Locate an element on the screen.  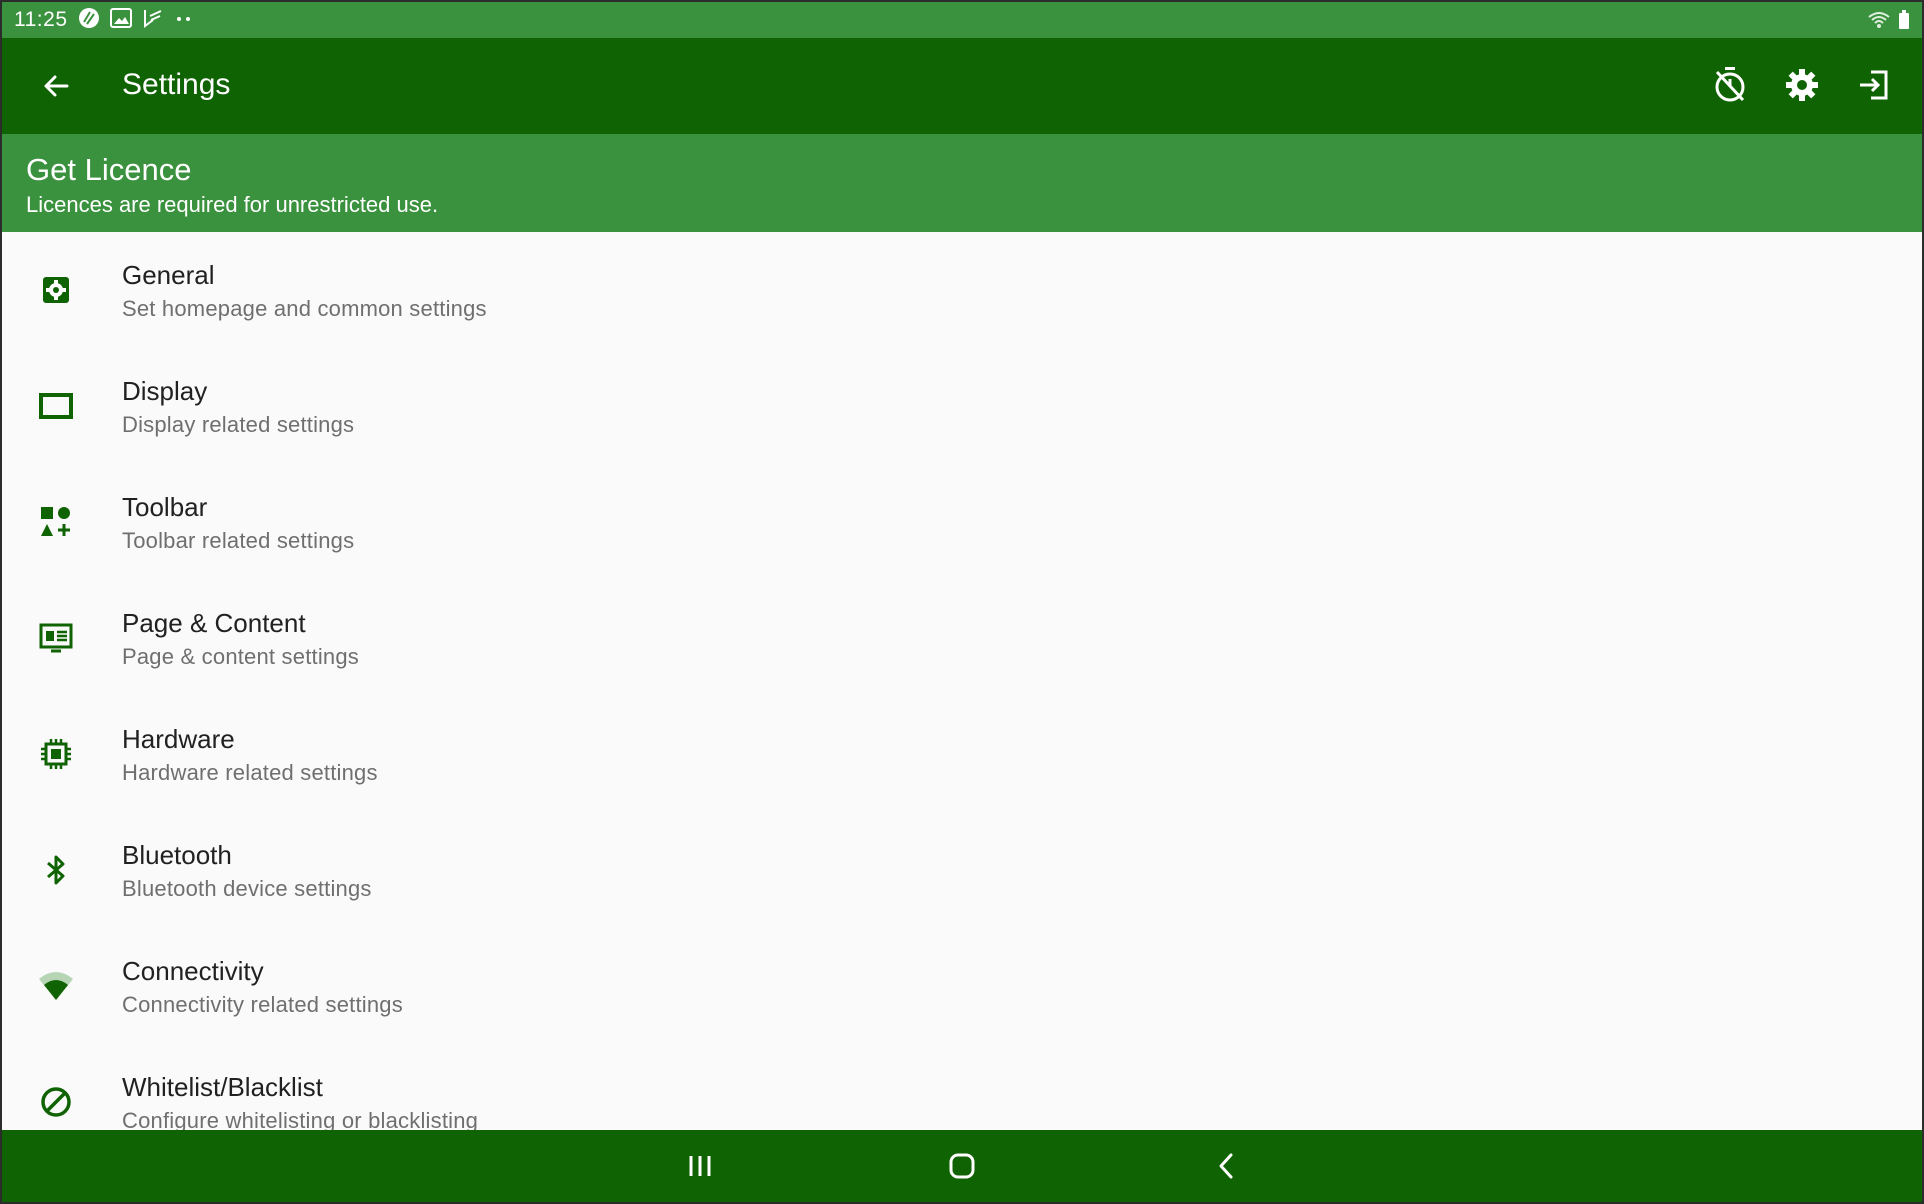
exit-button is located at coordinates (1874, 85).